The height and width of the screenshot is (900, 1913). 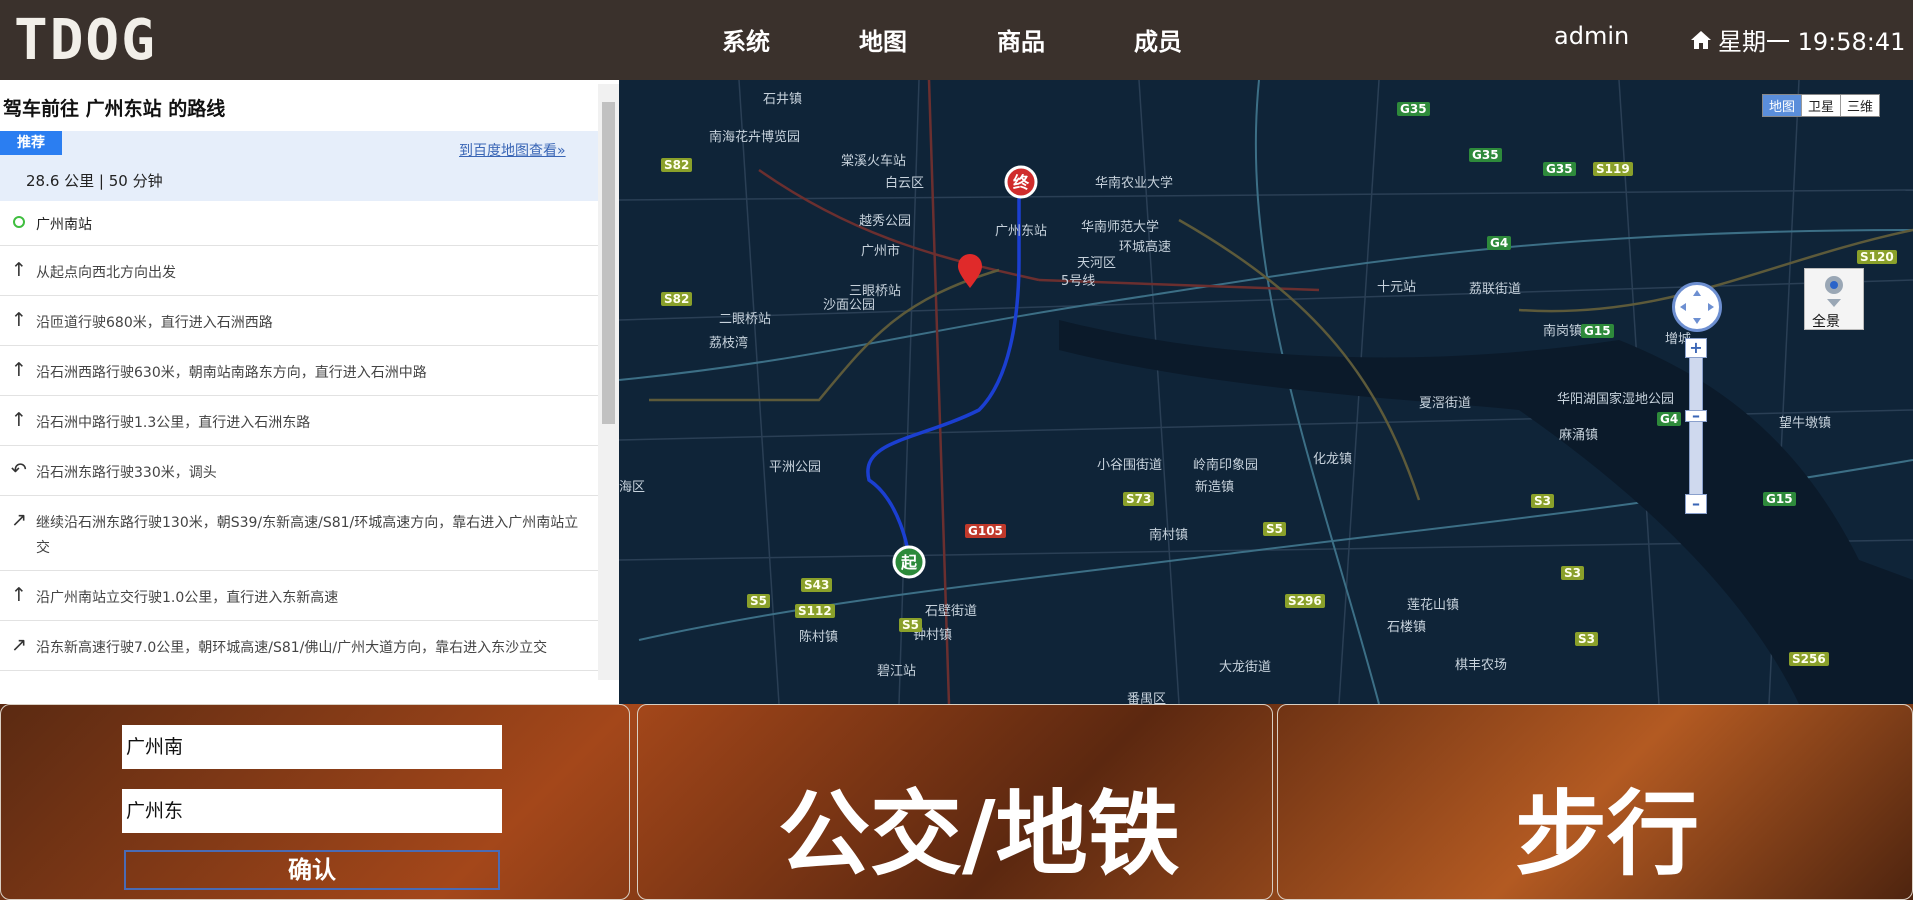 What do you see at coordinates (1499, 243) in the screenshot?
I see `road-badge: G4` at bounding box center [1499, 243].